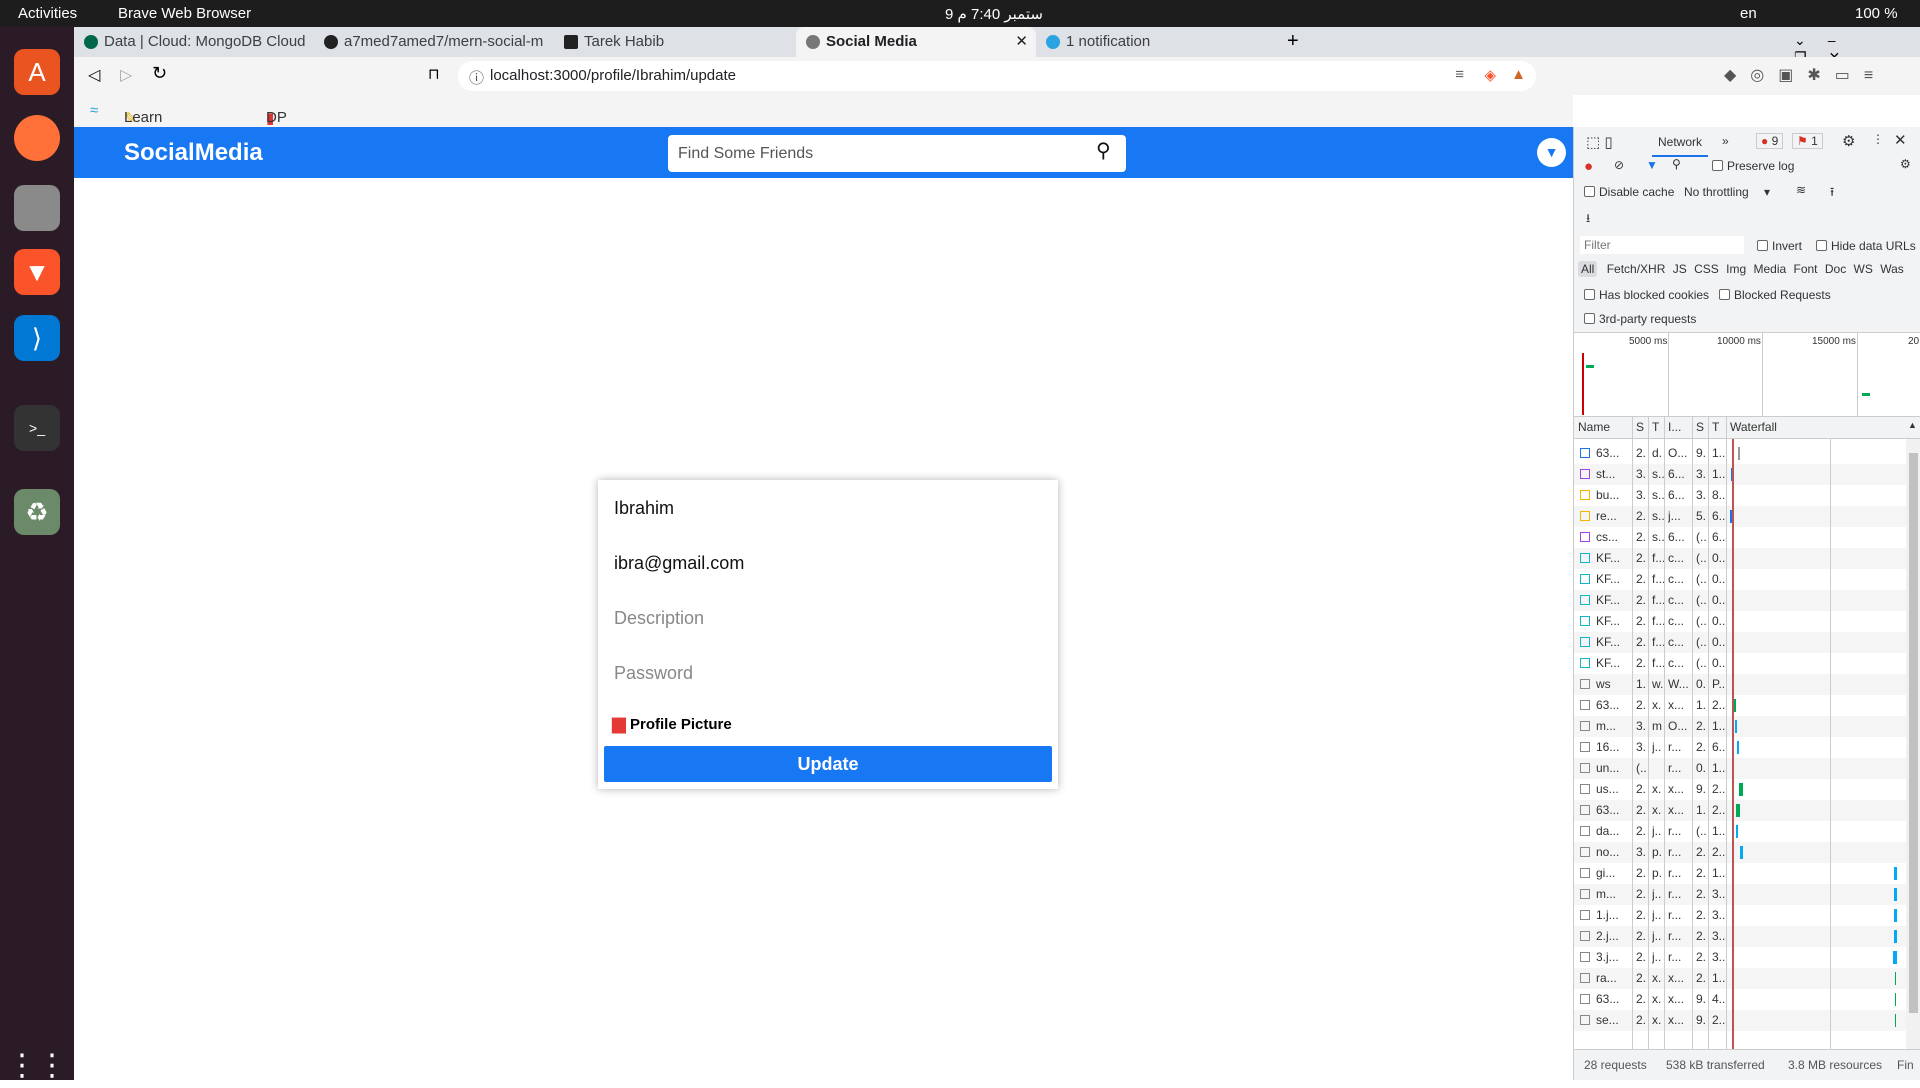 This screenshot has height=1088, width=1920. Describe the element at coordinates (829, 673) in the screenshot. I see `password-input` at that location.